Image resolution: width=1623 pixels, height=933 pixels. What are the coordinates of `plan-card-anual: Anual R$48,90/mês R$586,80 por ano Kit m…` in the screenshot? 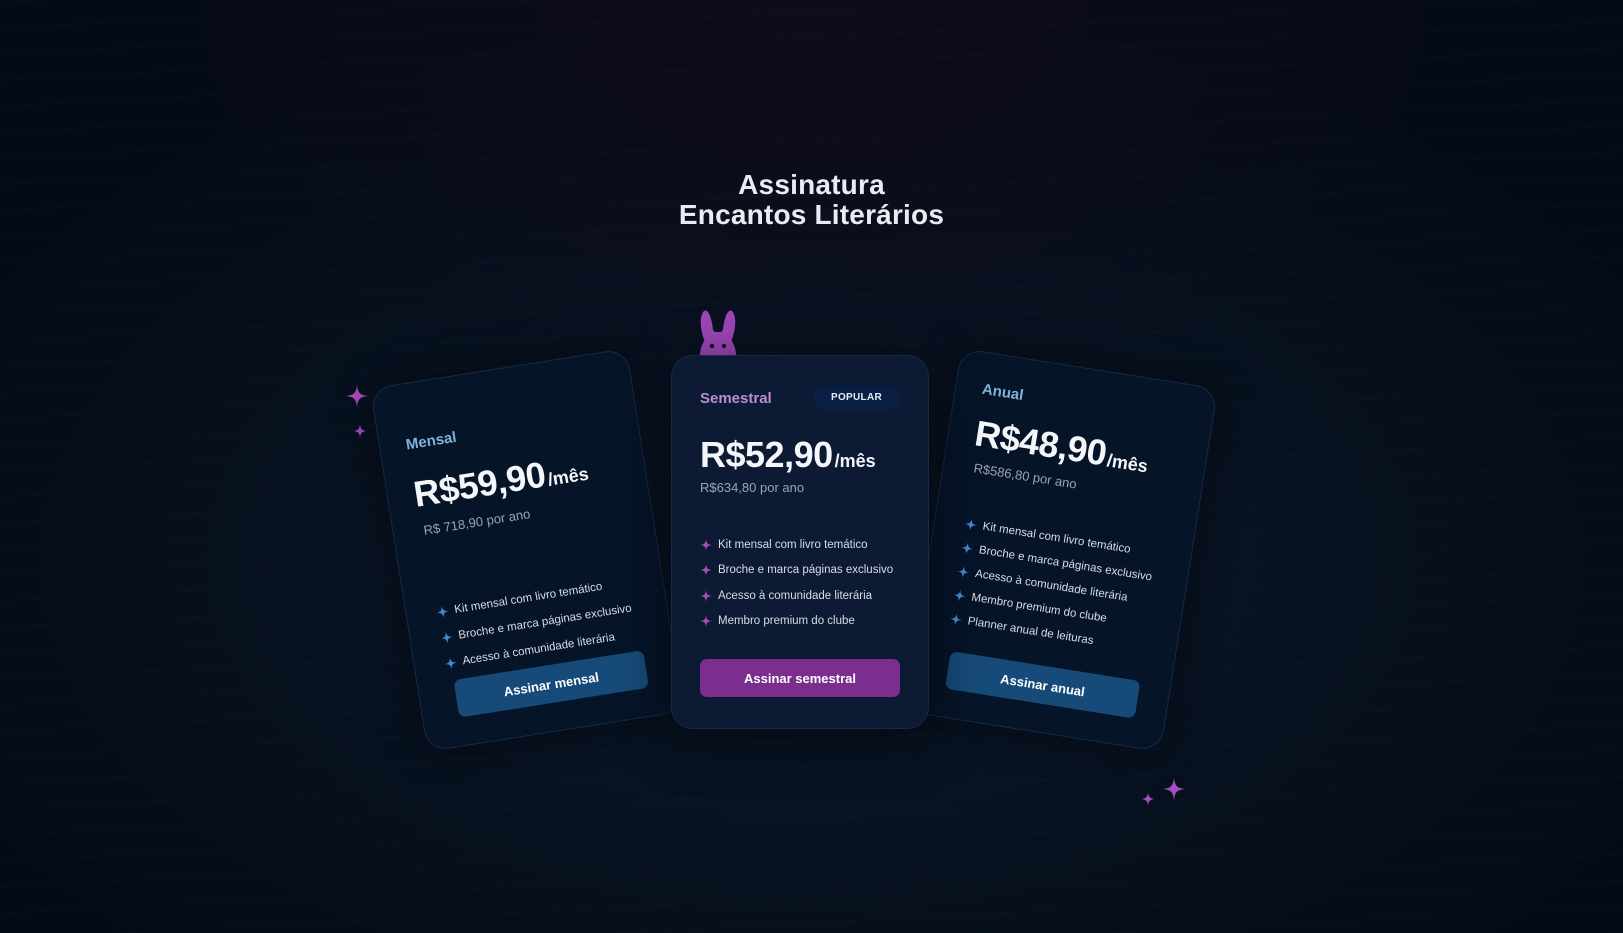 It's located at (1061, 550).